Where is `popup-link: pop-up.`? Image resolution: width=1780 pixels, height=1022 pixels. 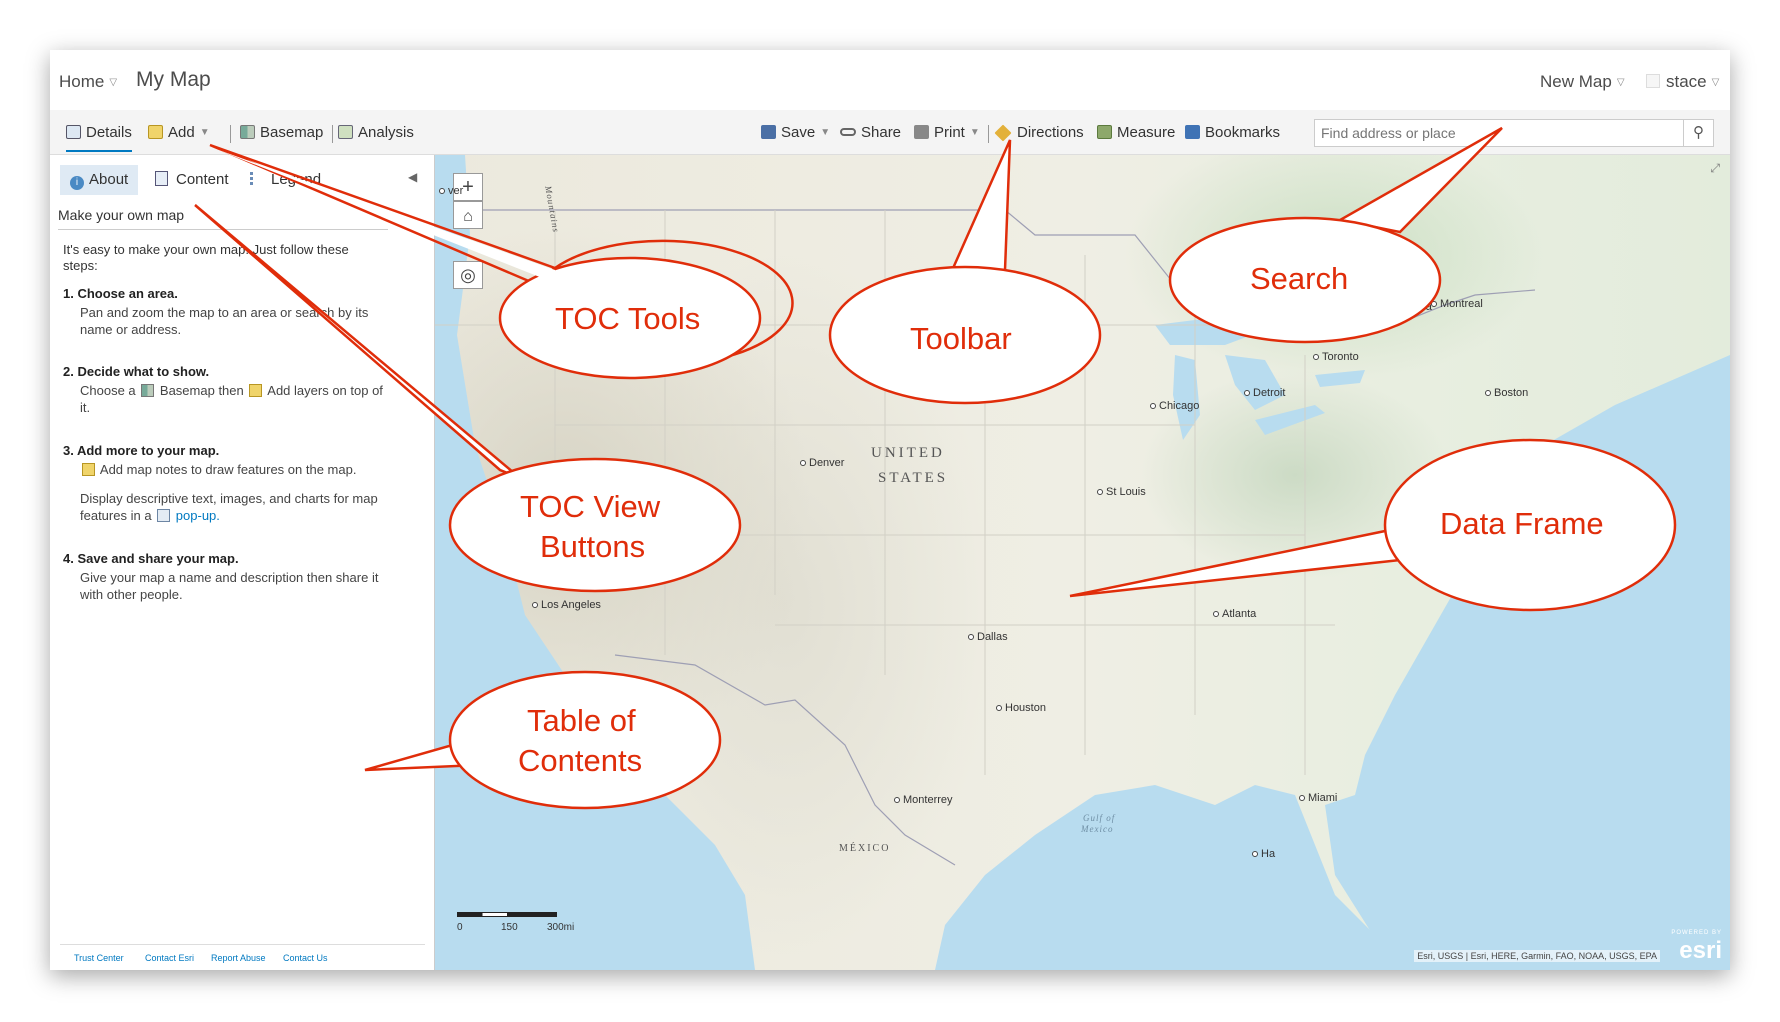 popup-link: pop-up. is located at coordinates (198, 515).